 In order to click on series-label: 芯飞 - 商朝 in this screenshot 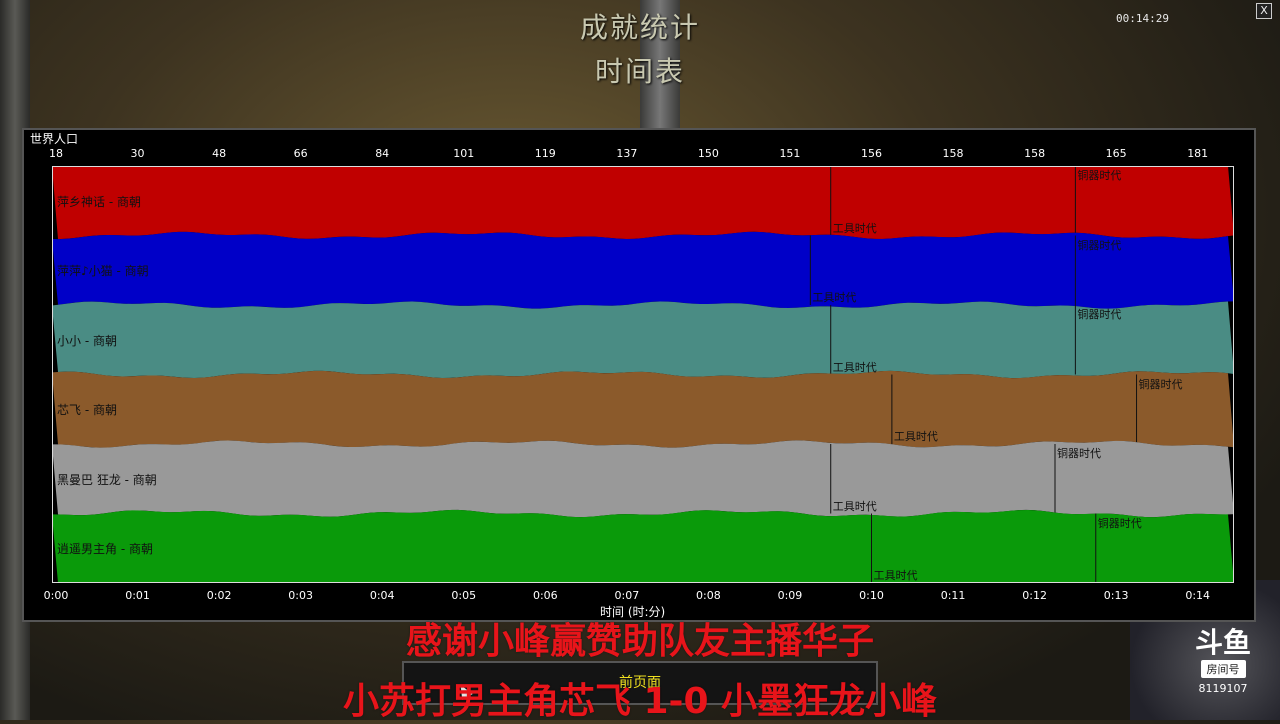, I will do `click(87, 410)`.